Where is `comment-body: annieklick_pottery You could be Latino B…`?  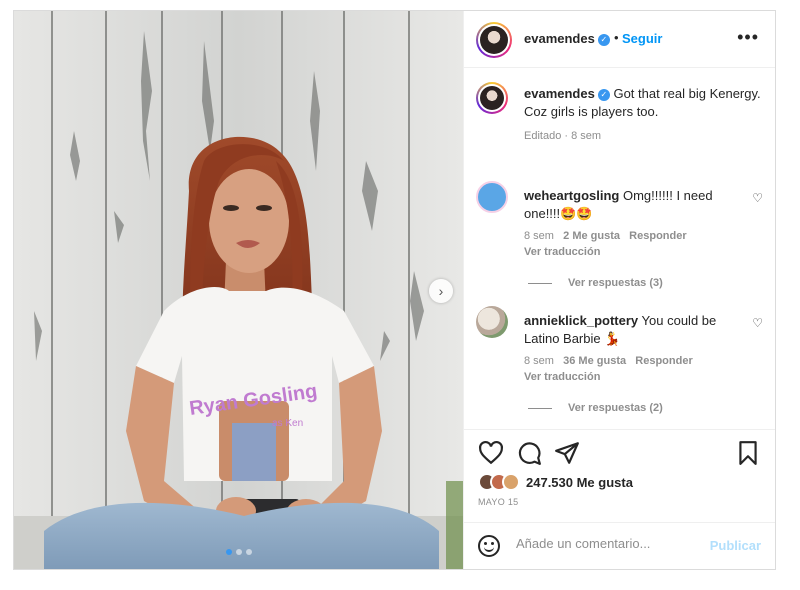 comment-body: annieklick_pottery You could be Latino B… is located at coordinates (634, 330).